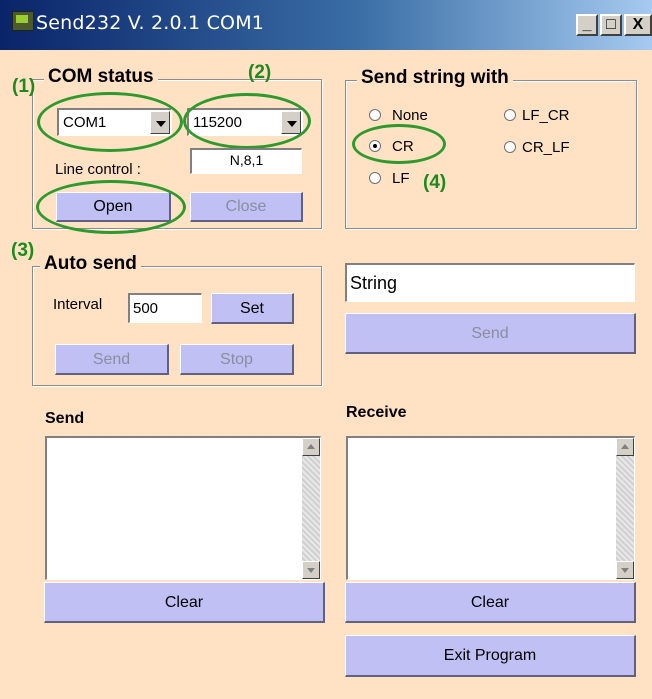 The image size is (652, 699). Describe the element at coordinates (490, 282) in the screenshot. I see `string-input: String` at that location.